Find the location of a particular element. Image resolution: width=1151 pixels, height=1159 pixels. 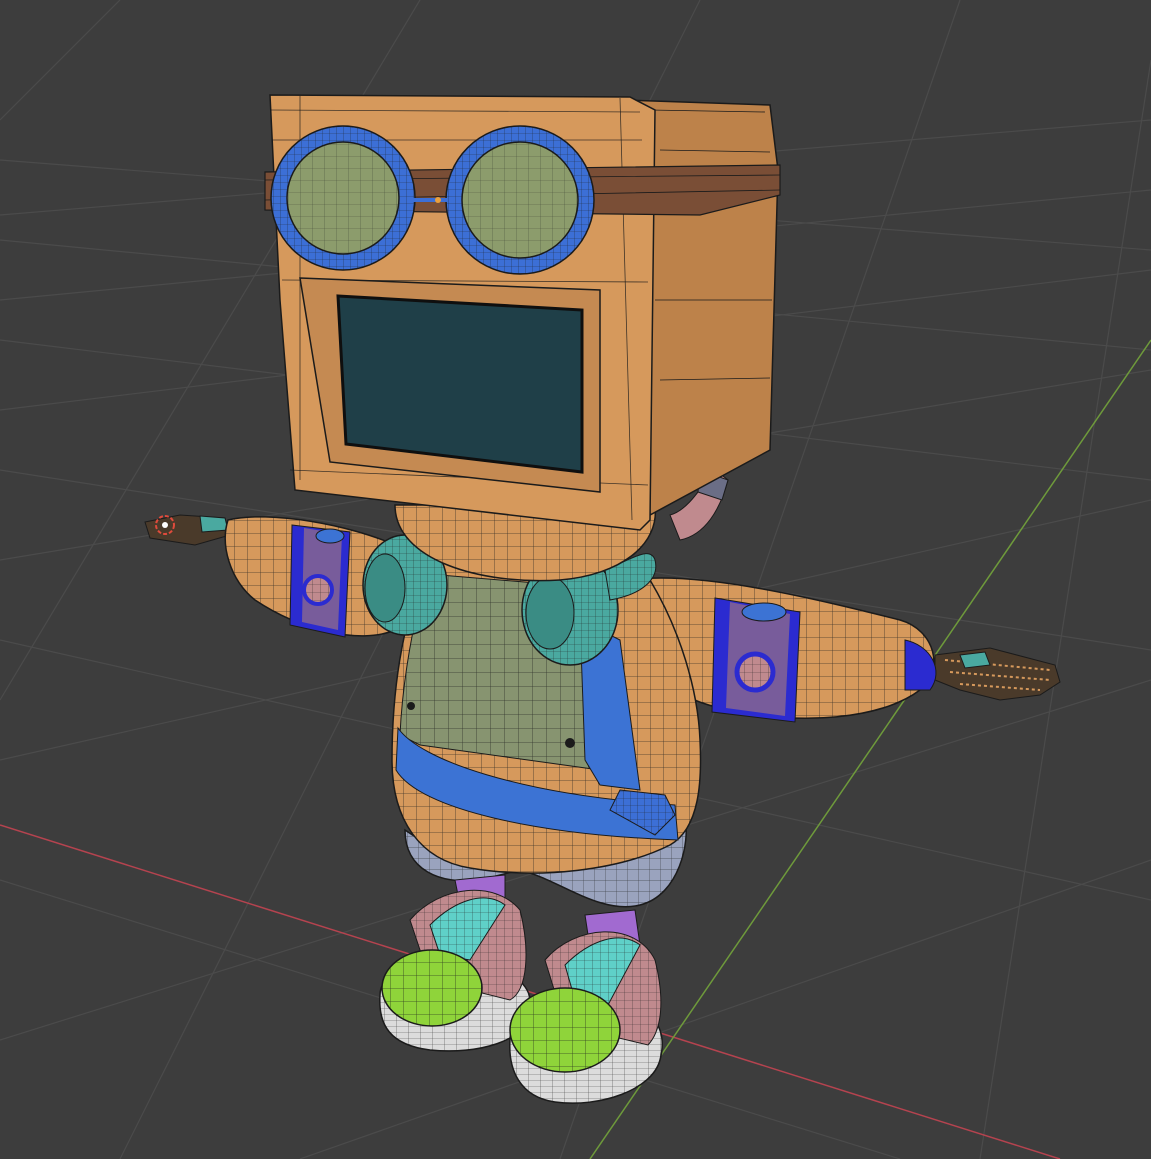

shoe-right is located at coordinates (586, 1017).